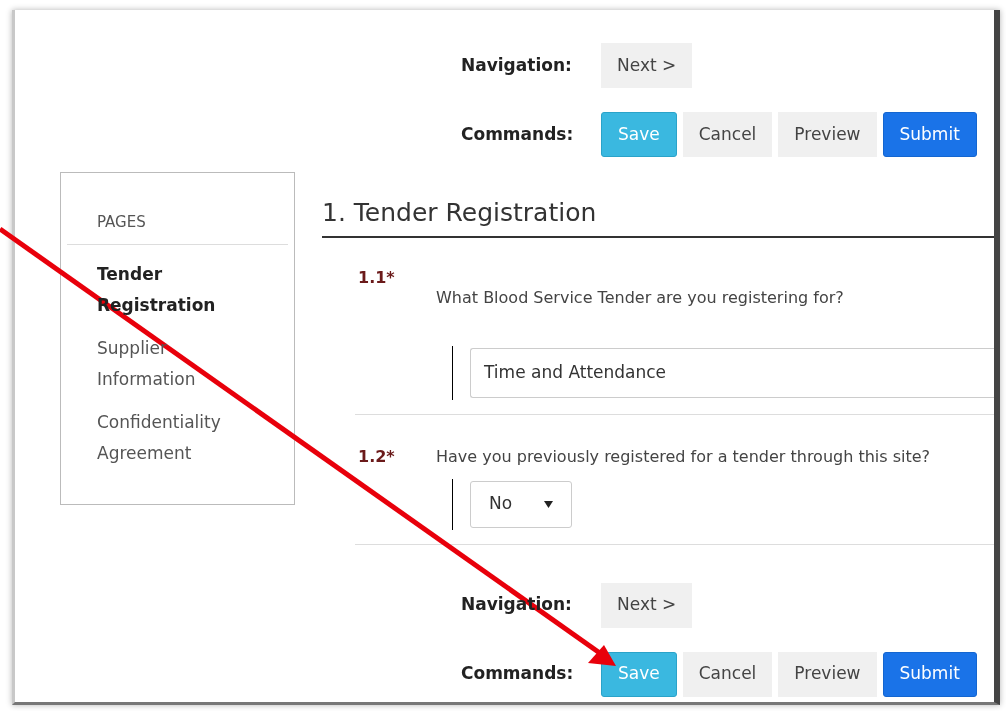 This screenshot has height=711, width=1006. What do you see at coordinates (177, 363) in the screenshot?
I see `sidebar-link: Supplier Information` at bounding box center [177, 363].